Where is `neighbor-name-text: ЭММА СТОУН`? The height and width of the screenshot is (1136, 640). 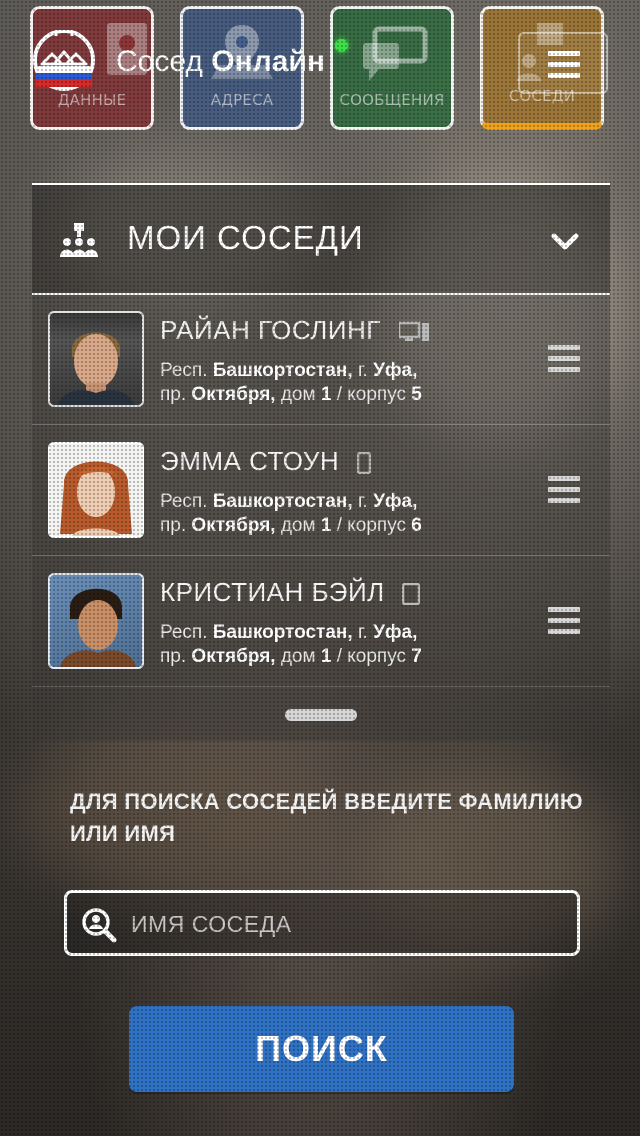
neighbor-name-text: ЭММА СТОУН is located at coordinates (250, 461).